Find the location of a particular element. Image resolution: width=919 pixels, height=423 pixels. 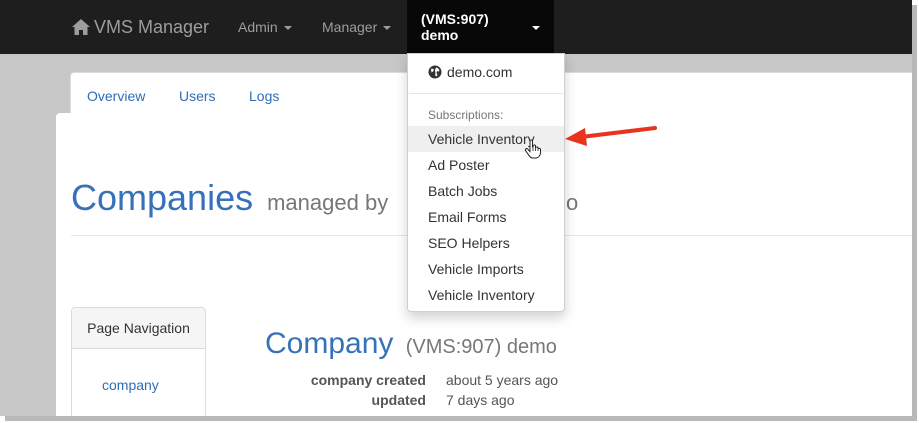

page-title-main: Companies is located at coordinates (162, 197).